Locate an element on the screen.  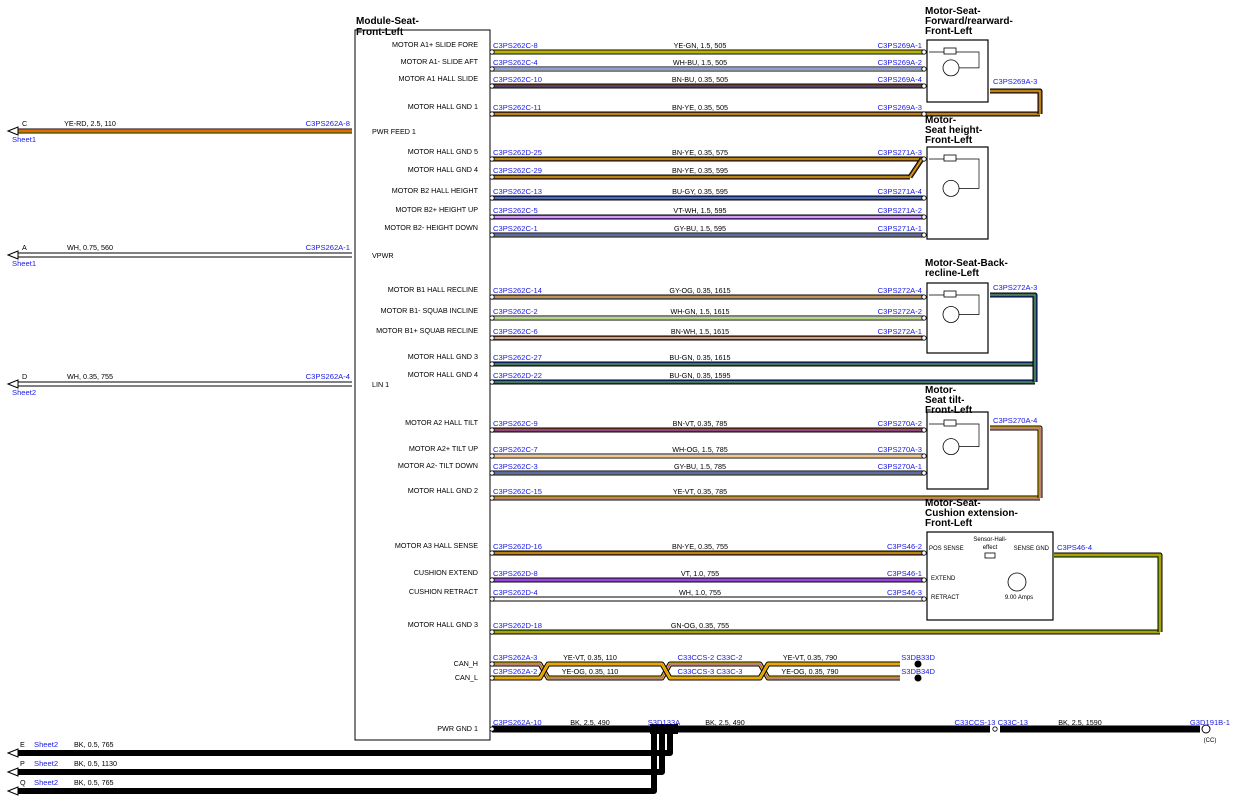
wire-spec: YE-VT, 0.35, 790 is located at coordinates (810, 657).